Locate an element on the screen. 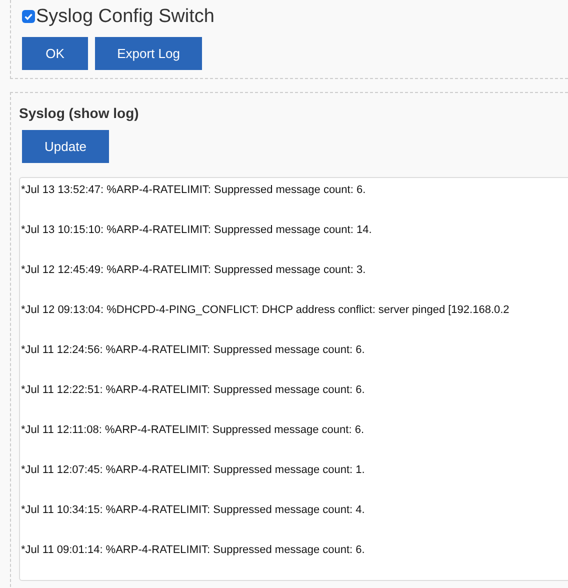  update-button: Update is located at coordinates (65, 146).